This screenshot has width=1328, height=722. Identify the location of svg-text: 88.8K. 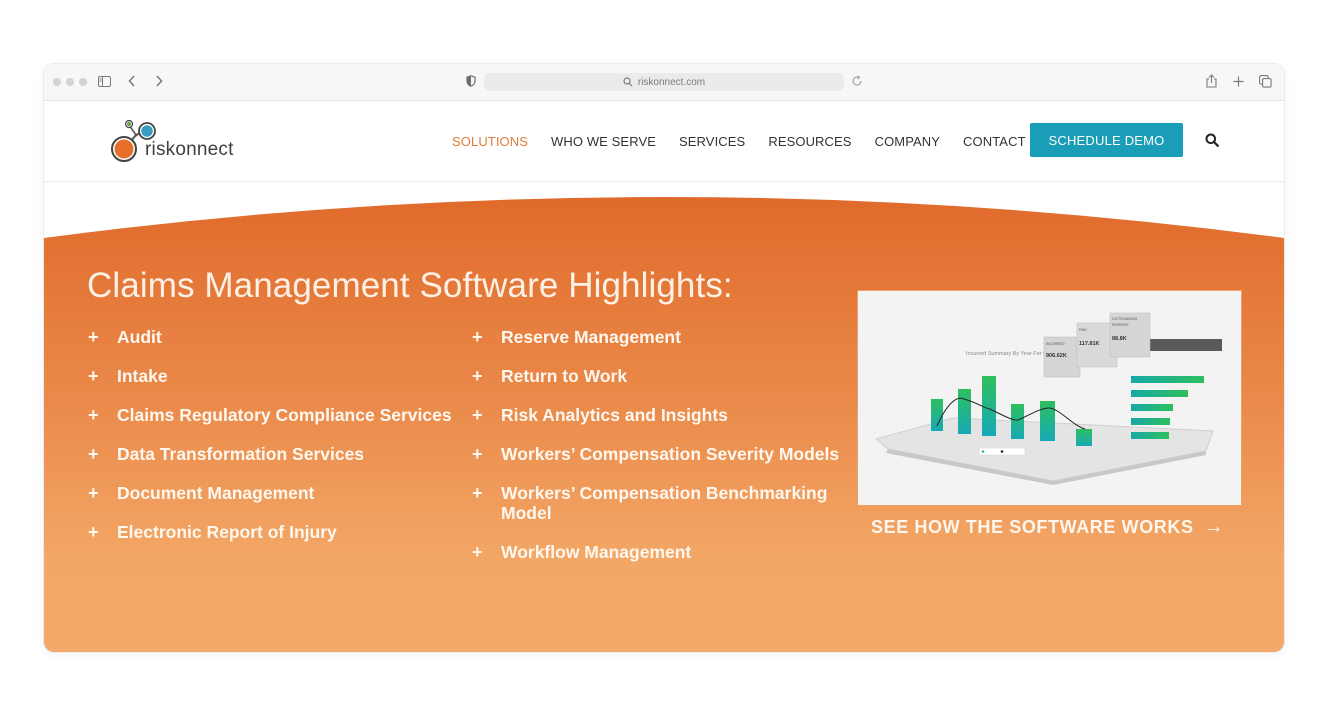
(1119, 339).